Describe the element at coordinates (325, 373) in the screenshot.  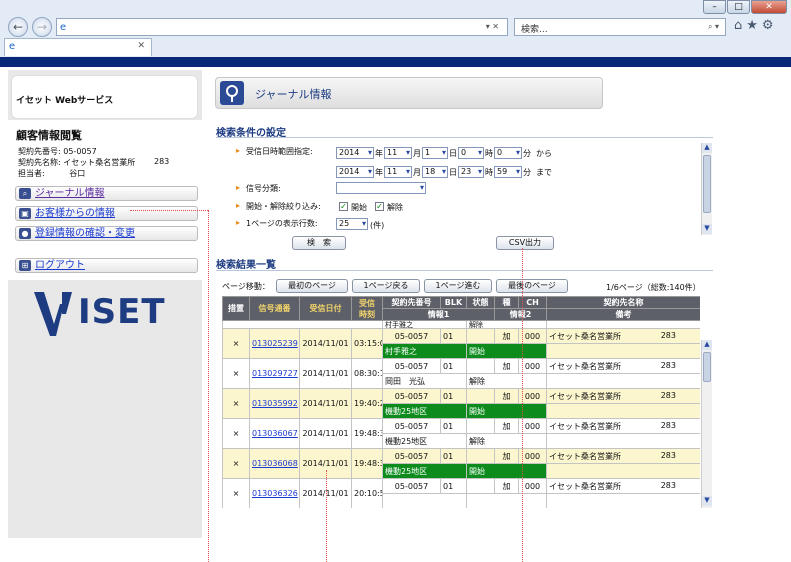
I see `row-date: 2014/11/01` at that location.